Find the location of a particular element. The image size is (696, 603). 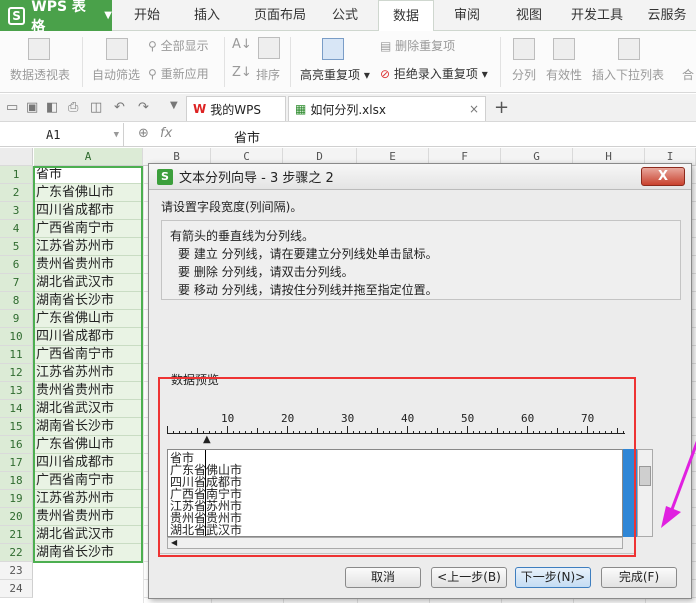

close-icon: × is located at coordinates (474, 109).